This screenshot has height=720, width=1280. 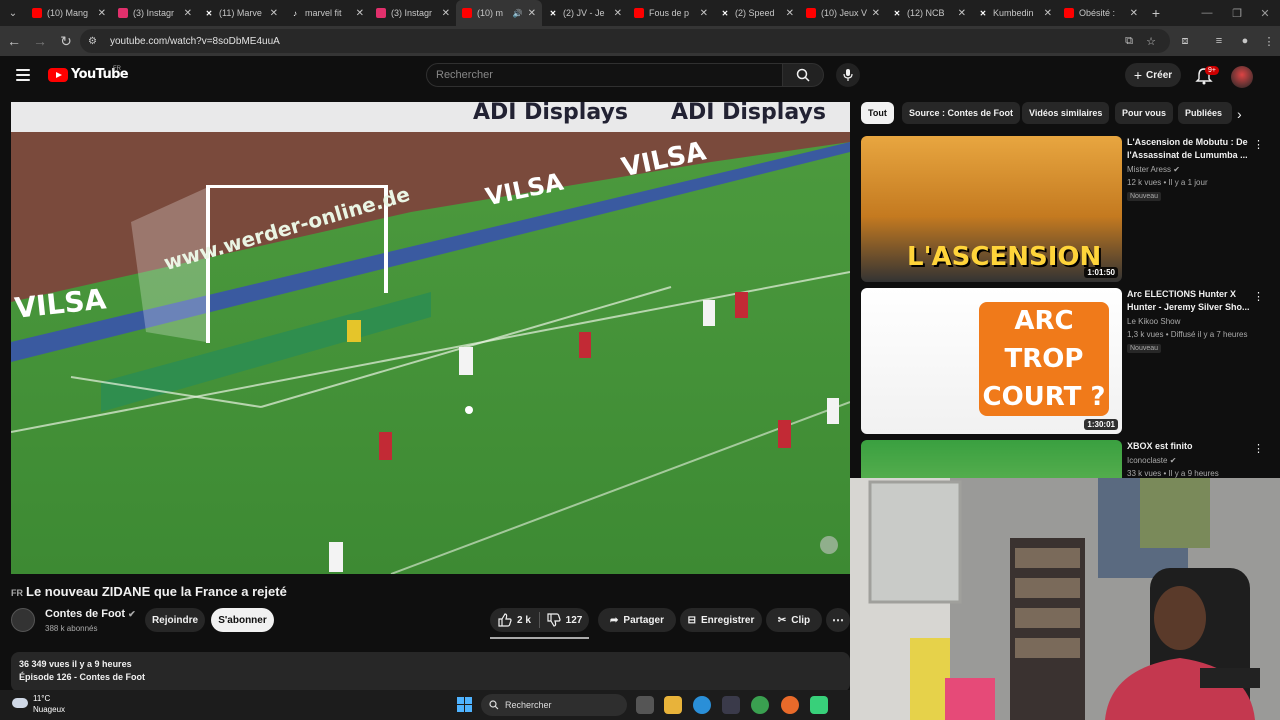 What do you see at coordinates (702, 705) in the screenshot?
I see `edge-icon` at bounding box center [702, 705].